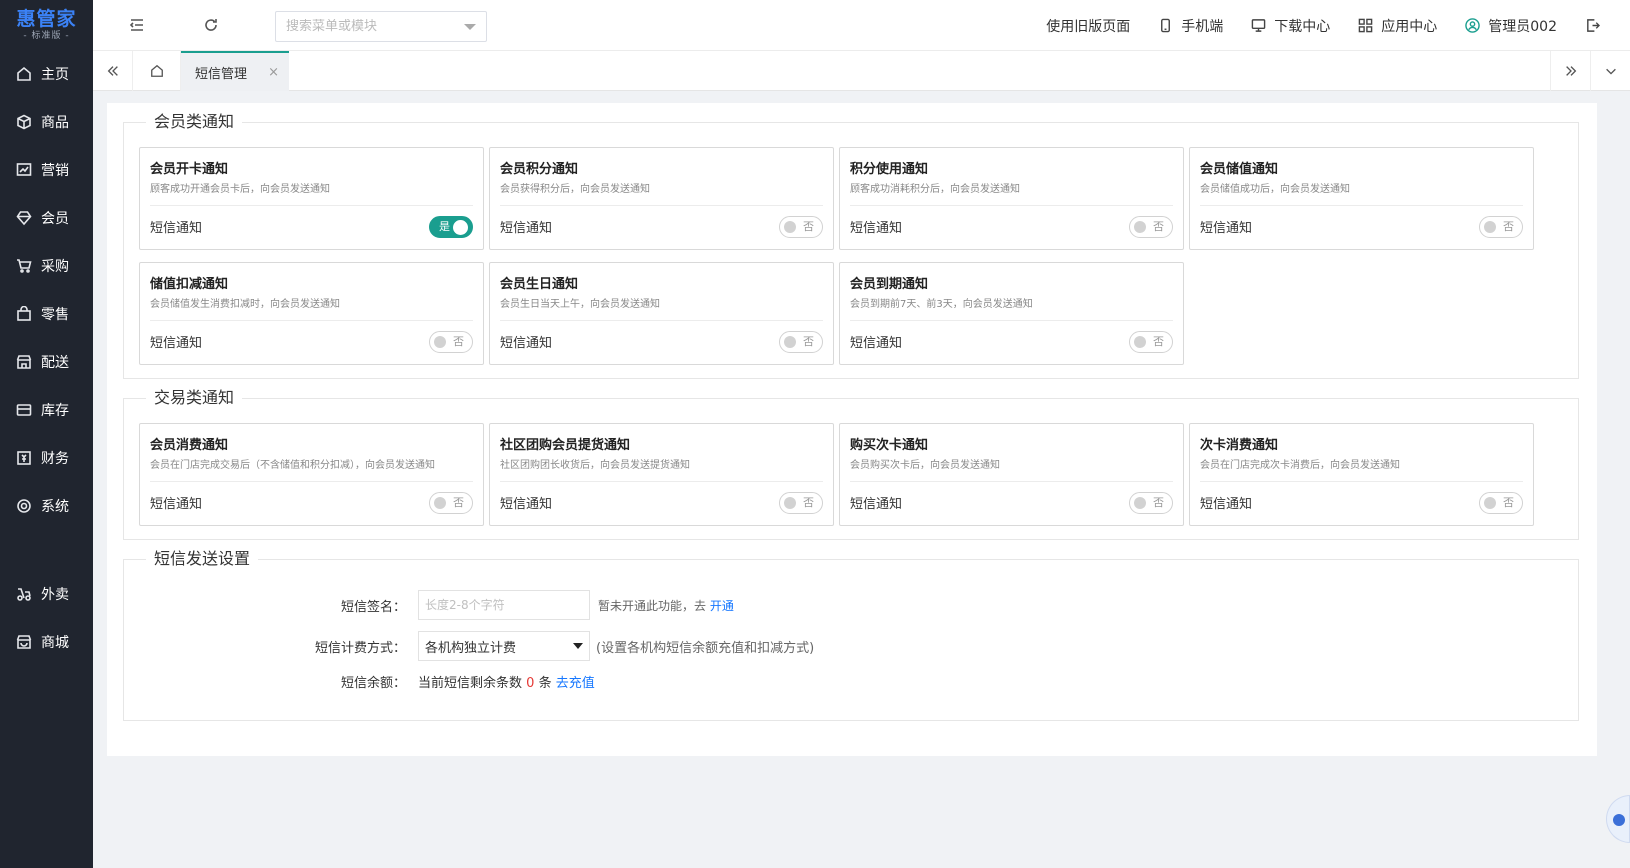 The image size is (1630, 868). What do you see at coordinates (580, 304) in the screenshot?
I see `card-description: 会员生日当天上午，向会员发送通知` at bounding box center [580, 304].